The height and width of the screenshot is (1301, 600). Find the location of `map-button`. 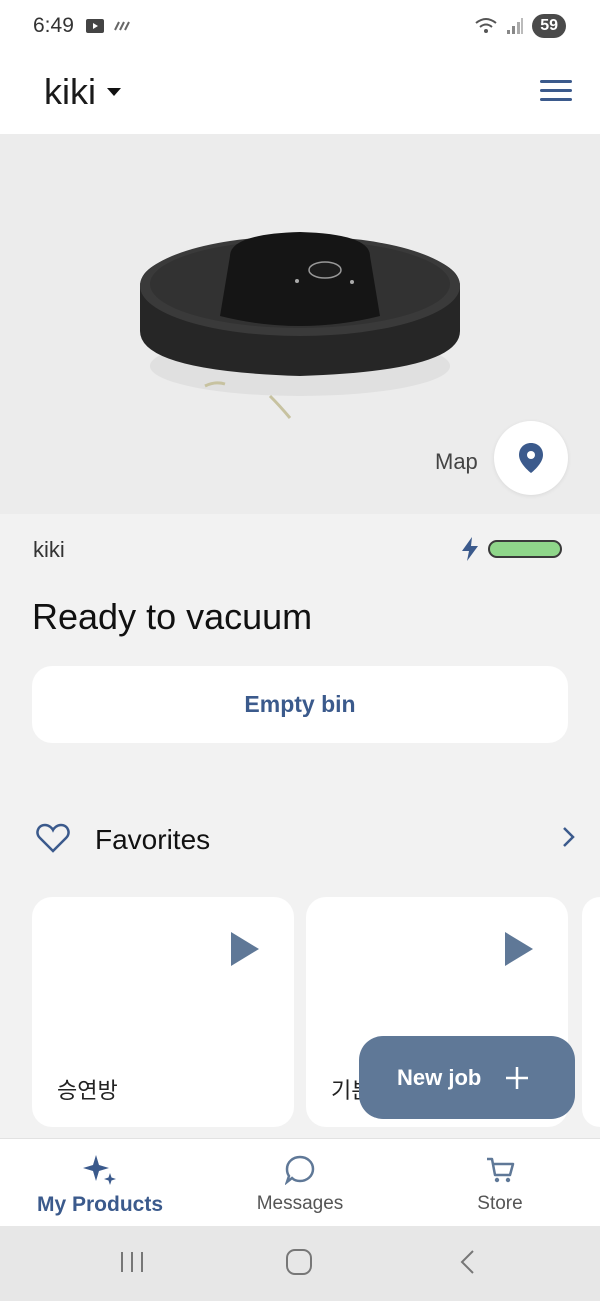

map-button is located at coordinates (531, 458).